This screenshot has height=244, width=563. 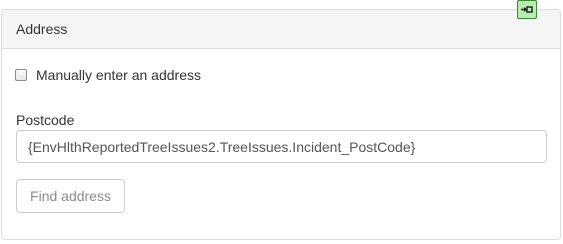 I want to click on manual-entry-row: Manually enter an address, so click(x=108, y=75).